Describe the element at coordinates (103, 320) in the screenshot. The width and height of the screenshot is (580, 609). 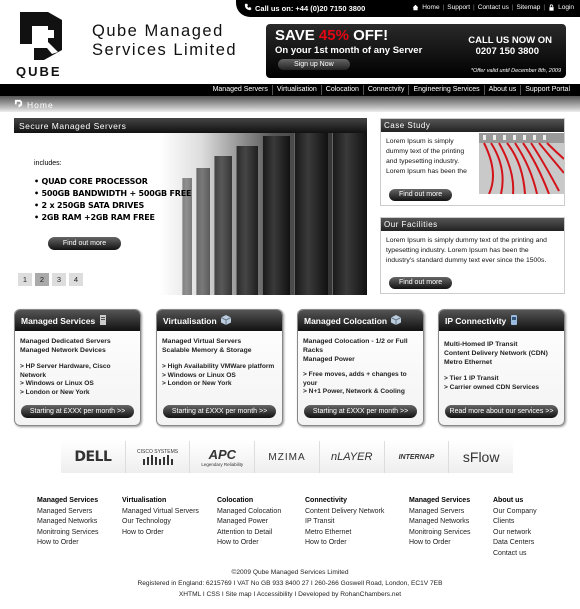
I see `server-icon` at that location.